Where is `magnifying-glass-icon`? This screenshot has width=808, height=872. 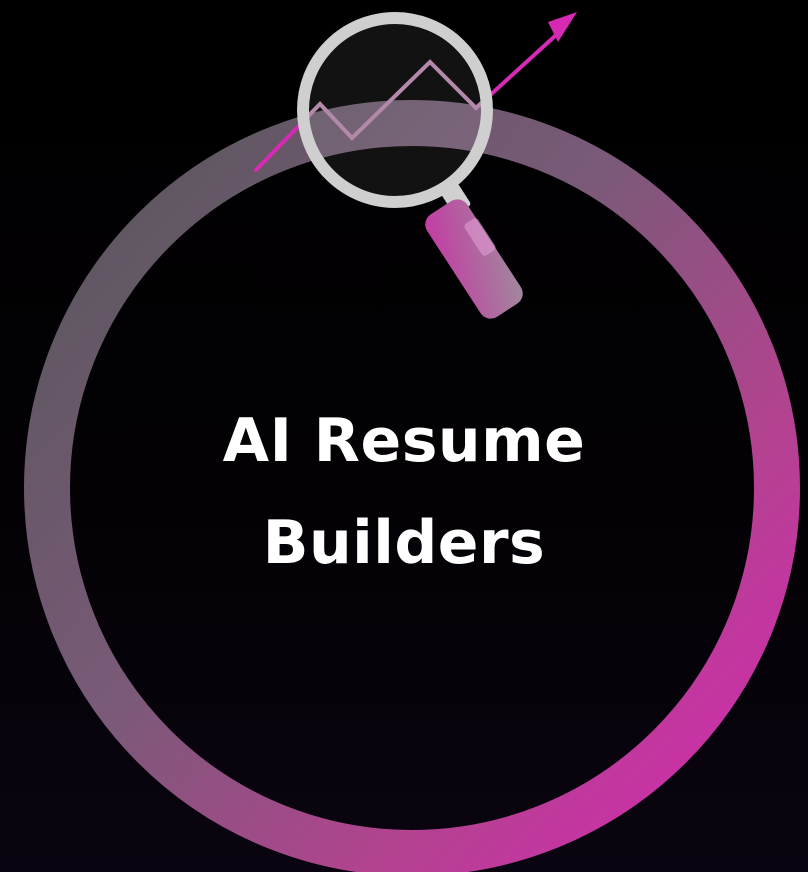
magnifying-glass-icon is located at coordinates (410, 165).